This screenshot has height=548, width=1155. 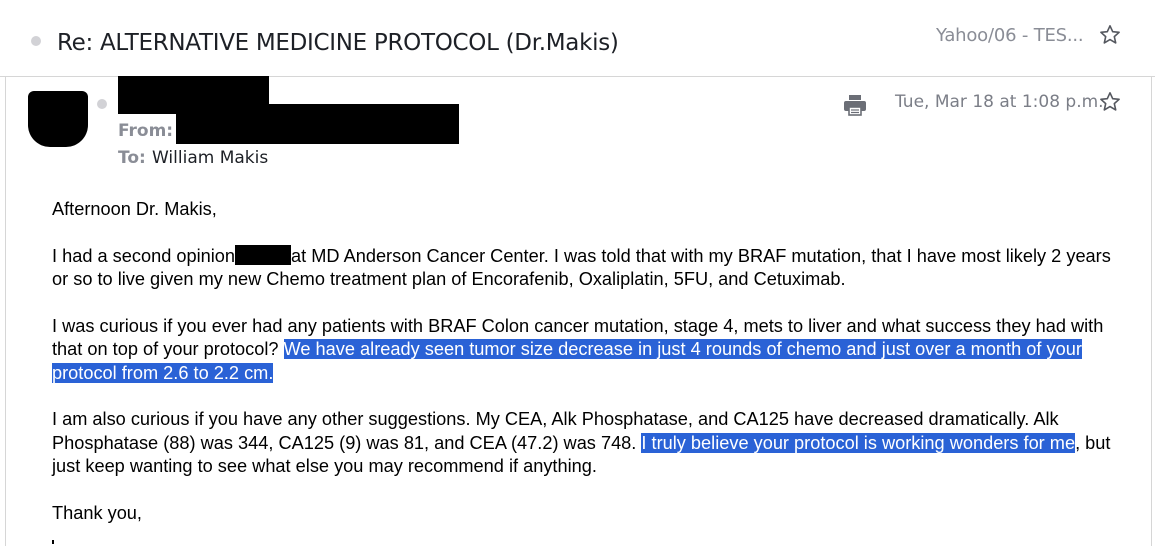 I want to click on greeting: Afternoon Dr. Makis,, so click(x=134, y=209).